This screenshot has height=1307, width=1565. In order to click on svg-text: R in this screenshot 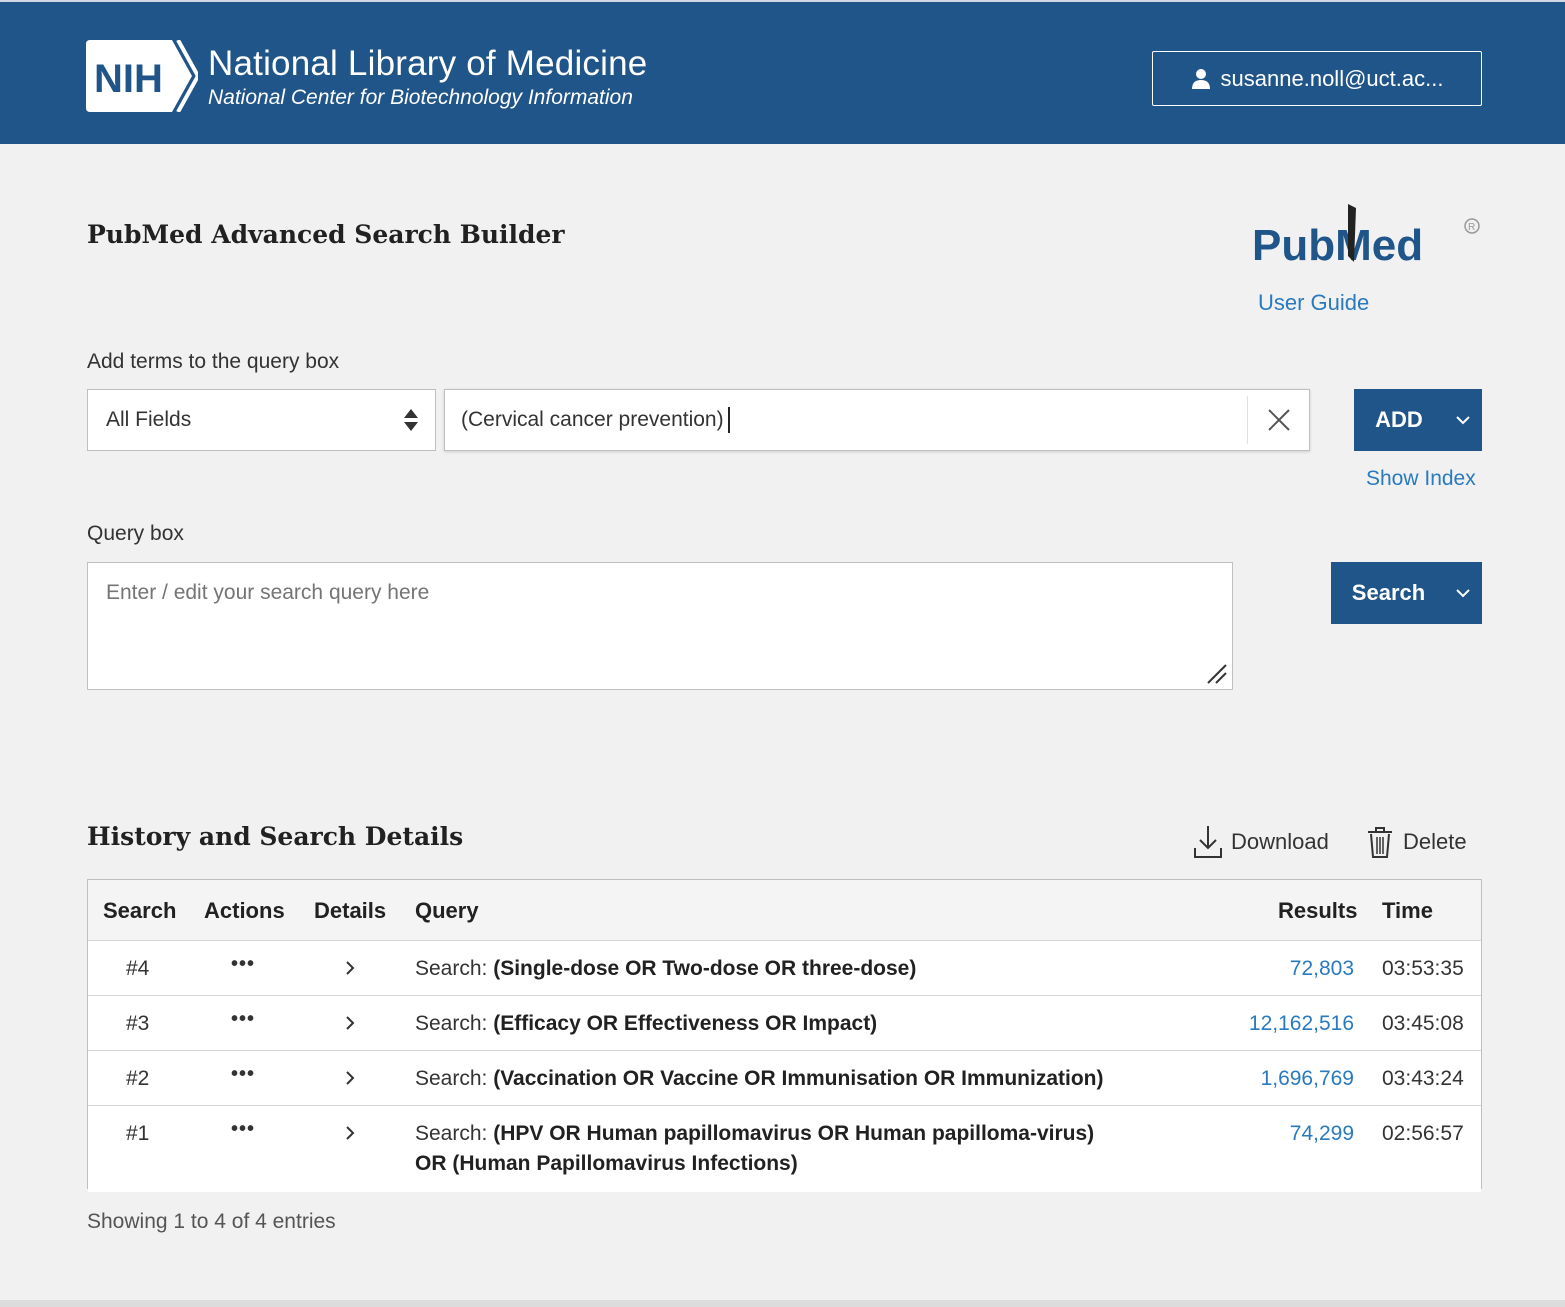, I will do `click(1471, 227)`.